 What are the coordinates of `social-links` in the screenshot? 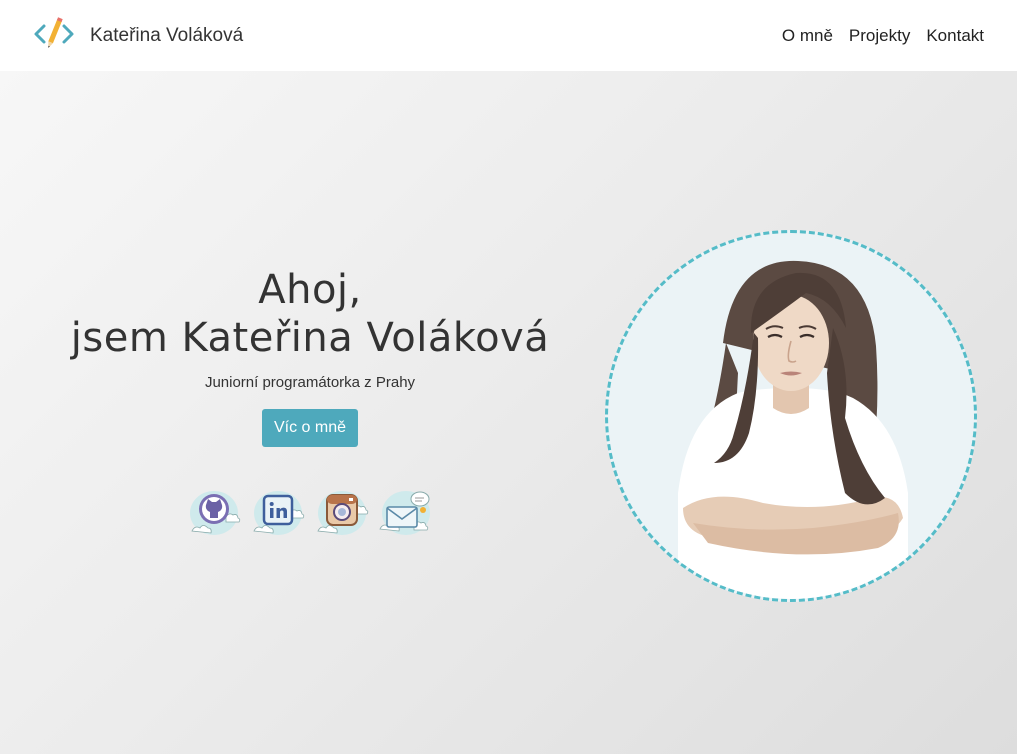 It's located at (310, 511).